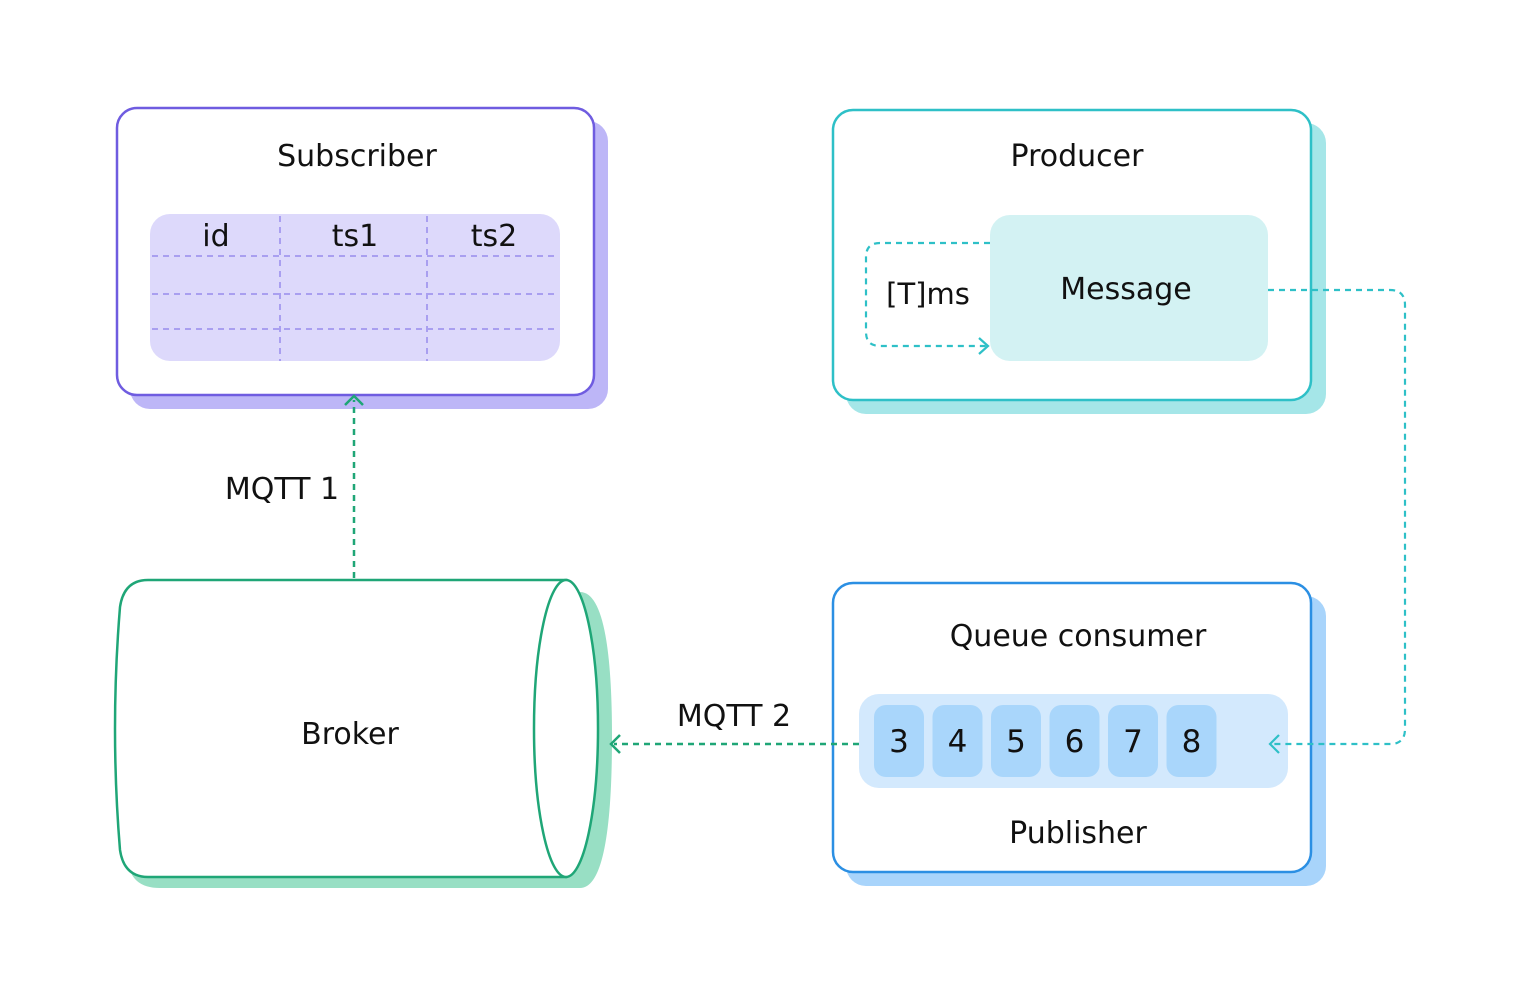  I want to click on subscriber-title: Subscriber, so click(357, 156).